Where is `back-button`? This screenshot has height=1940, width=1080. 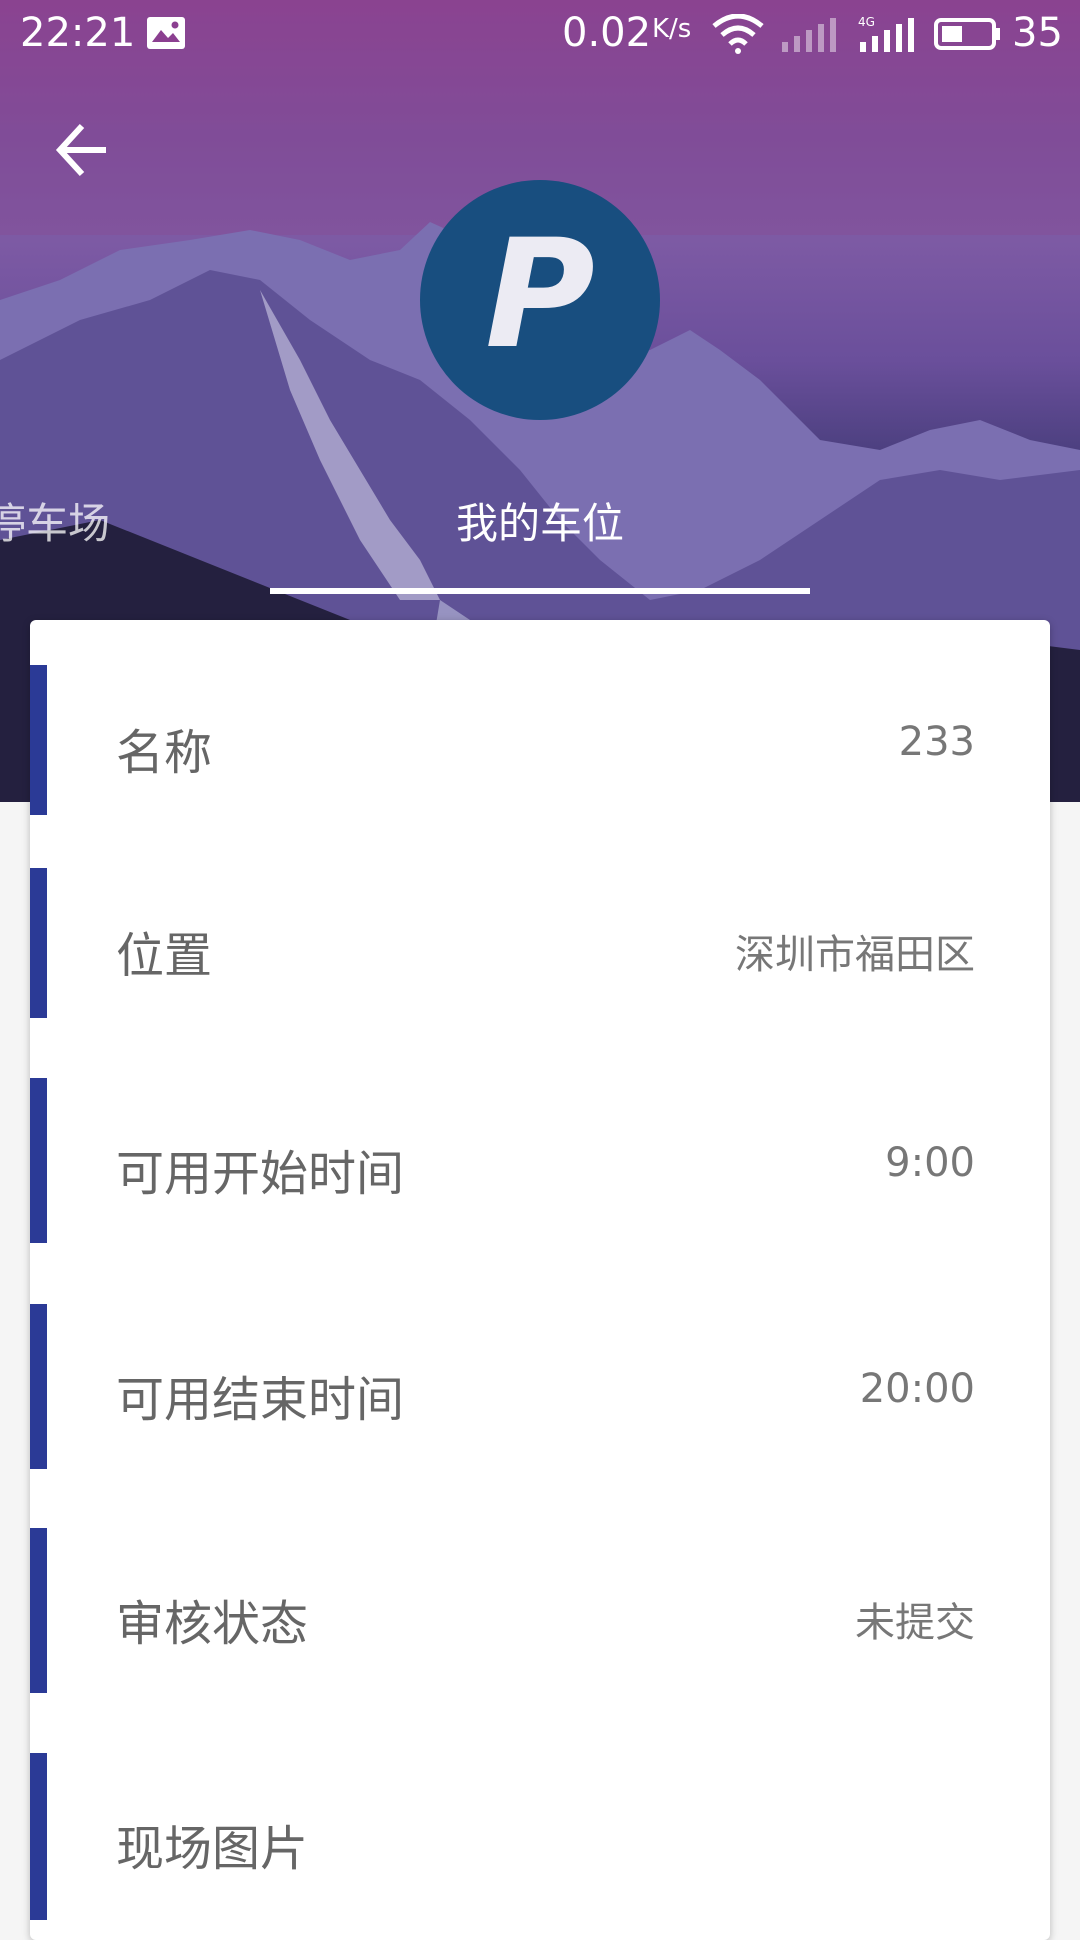
back-button is located at coordinates (86, 152).